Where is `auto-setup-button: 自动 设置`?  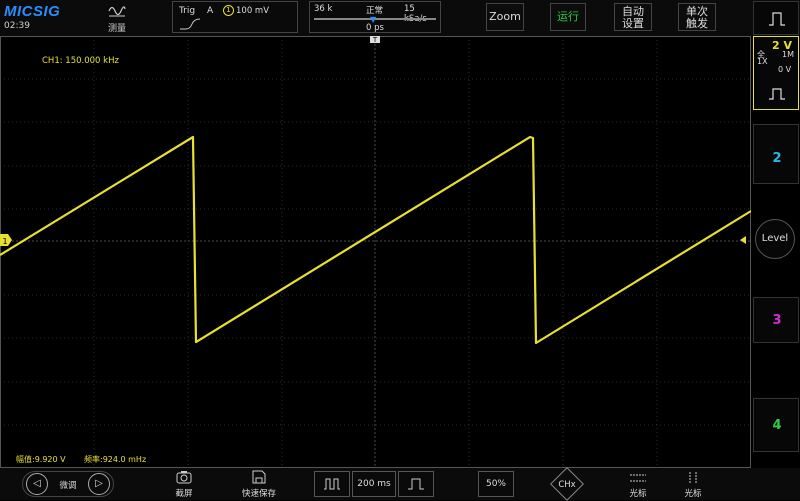
auto-setup-button: 自动 设置 is located at coordinates (633, 17).